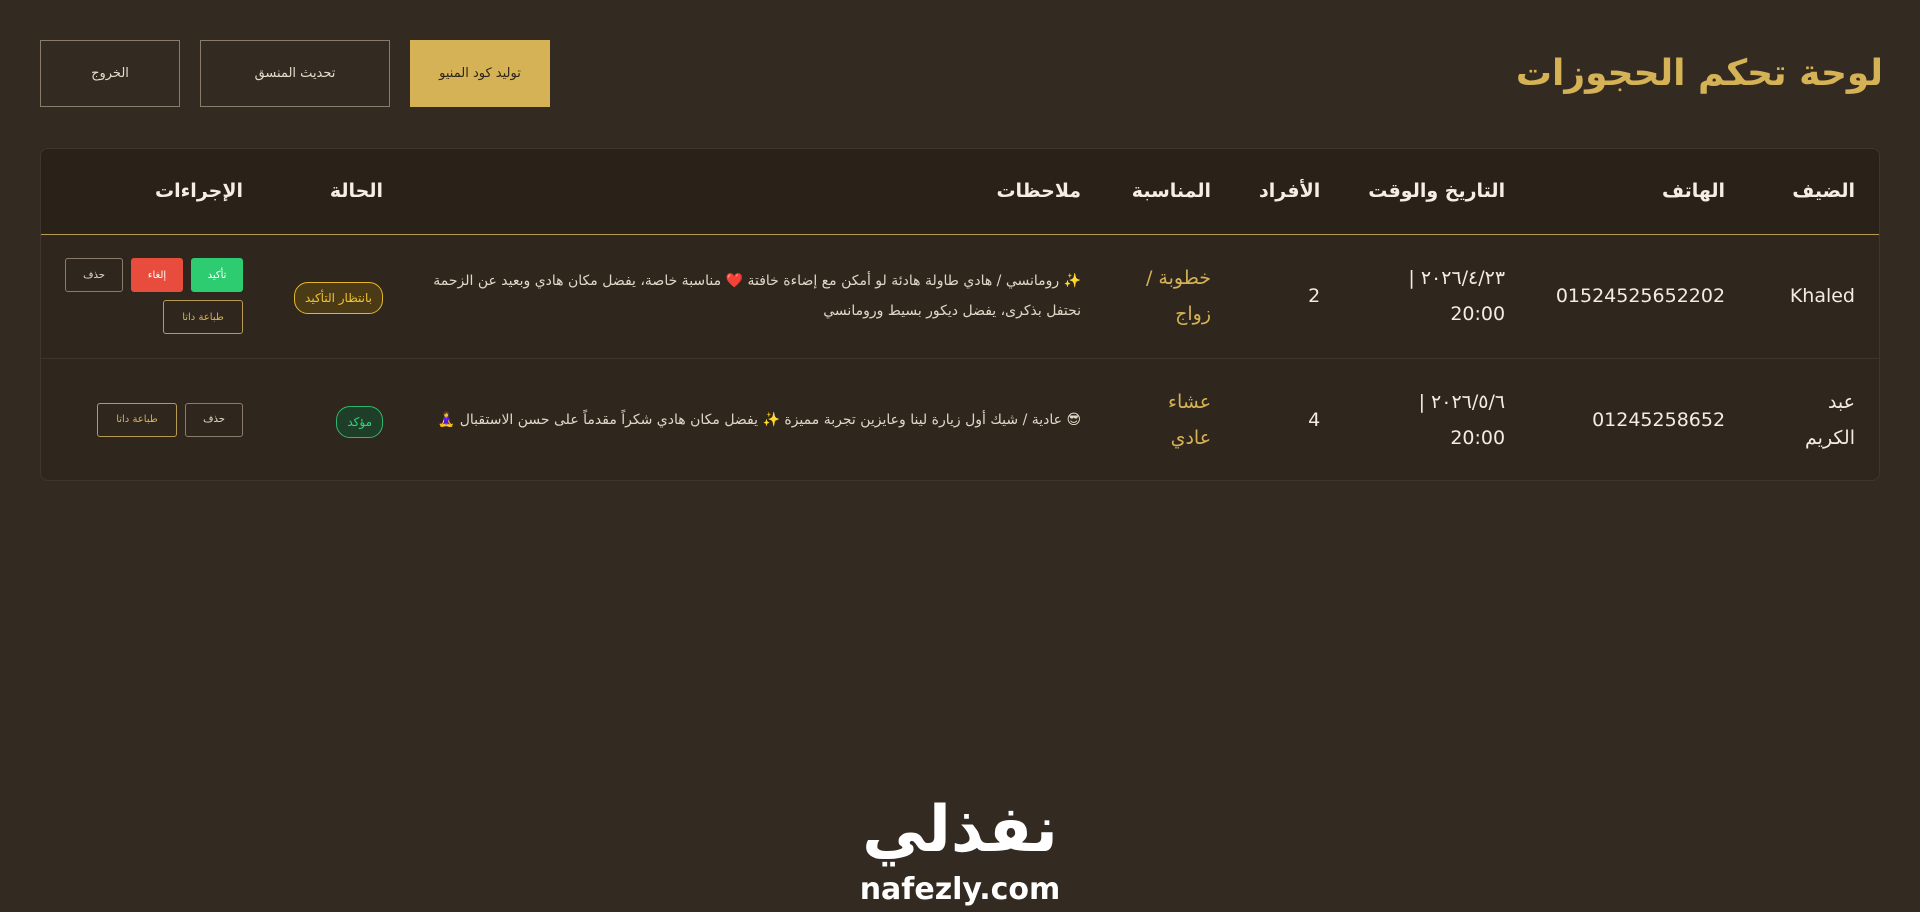 The height and width of the screenshot is (912, 1920). Describe the element at coordinates (110, 73) in the screenshot. I see `logout-button: الخروج` at that location.